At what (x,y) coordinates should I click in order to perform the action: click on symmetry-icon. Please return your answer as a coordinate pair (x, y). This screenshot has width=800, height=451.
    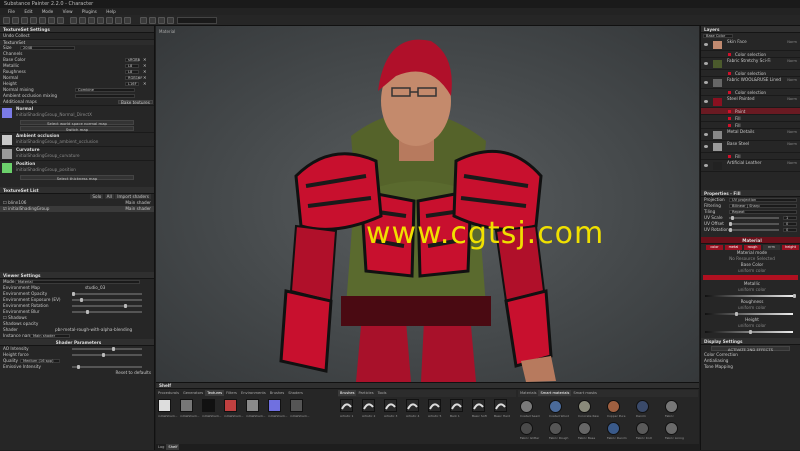
    Looking at the image, I should click on (73, 20).